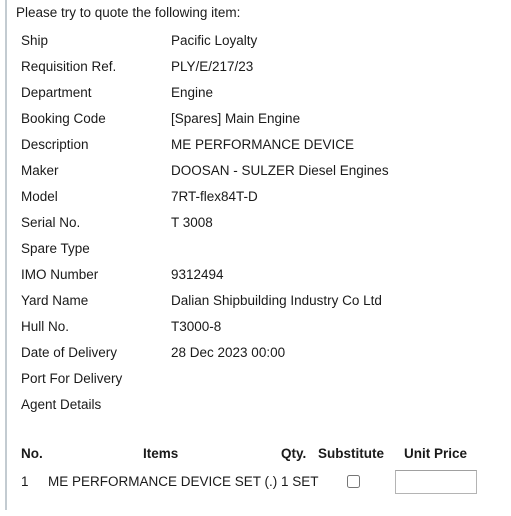  Describe the element at coordinates (351, 453) in the screenshot. I see `column-header-substitute: Substitute` at that location.